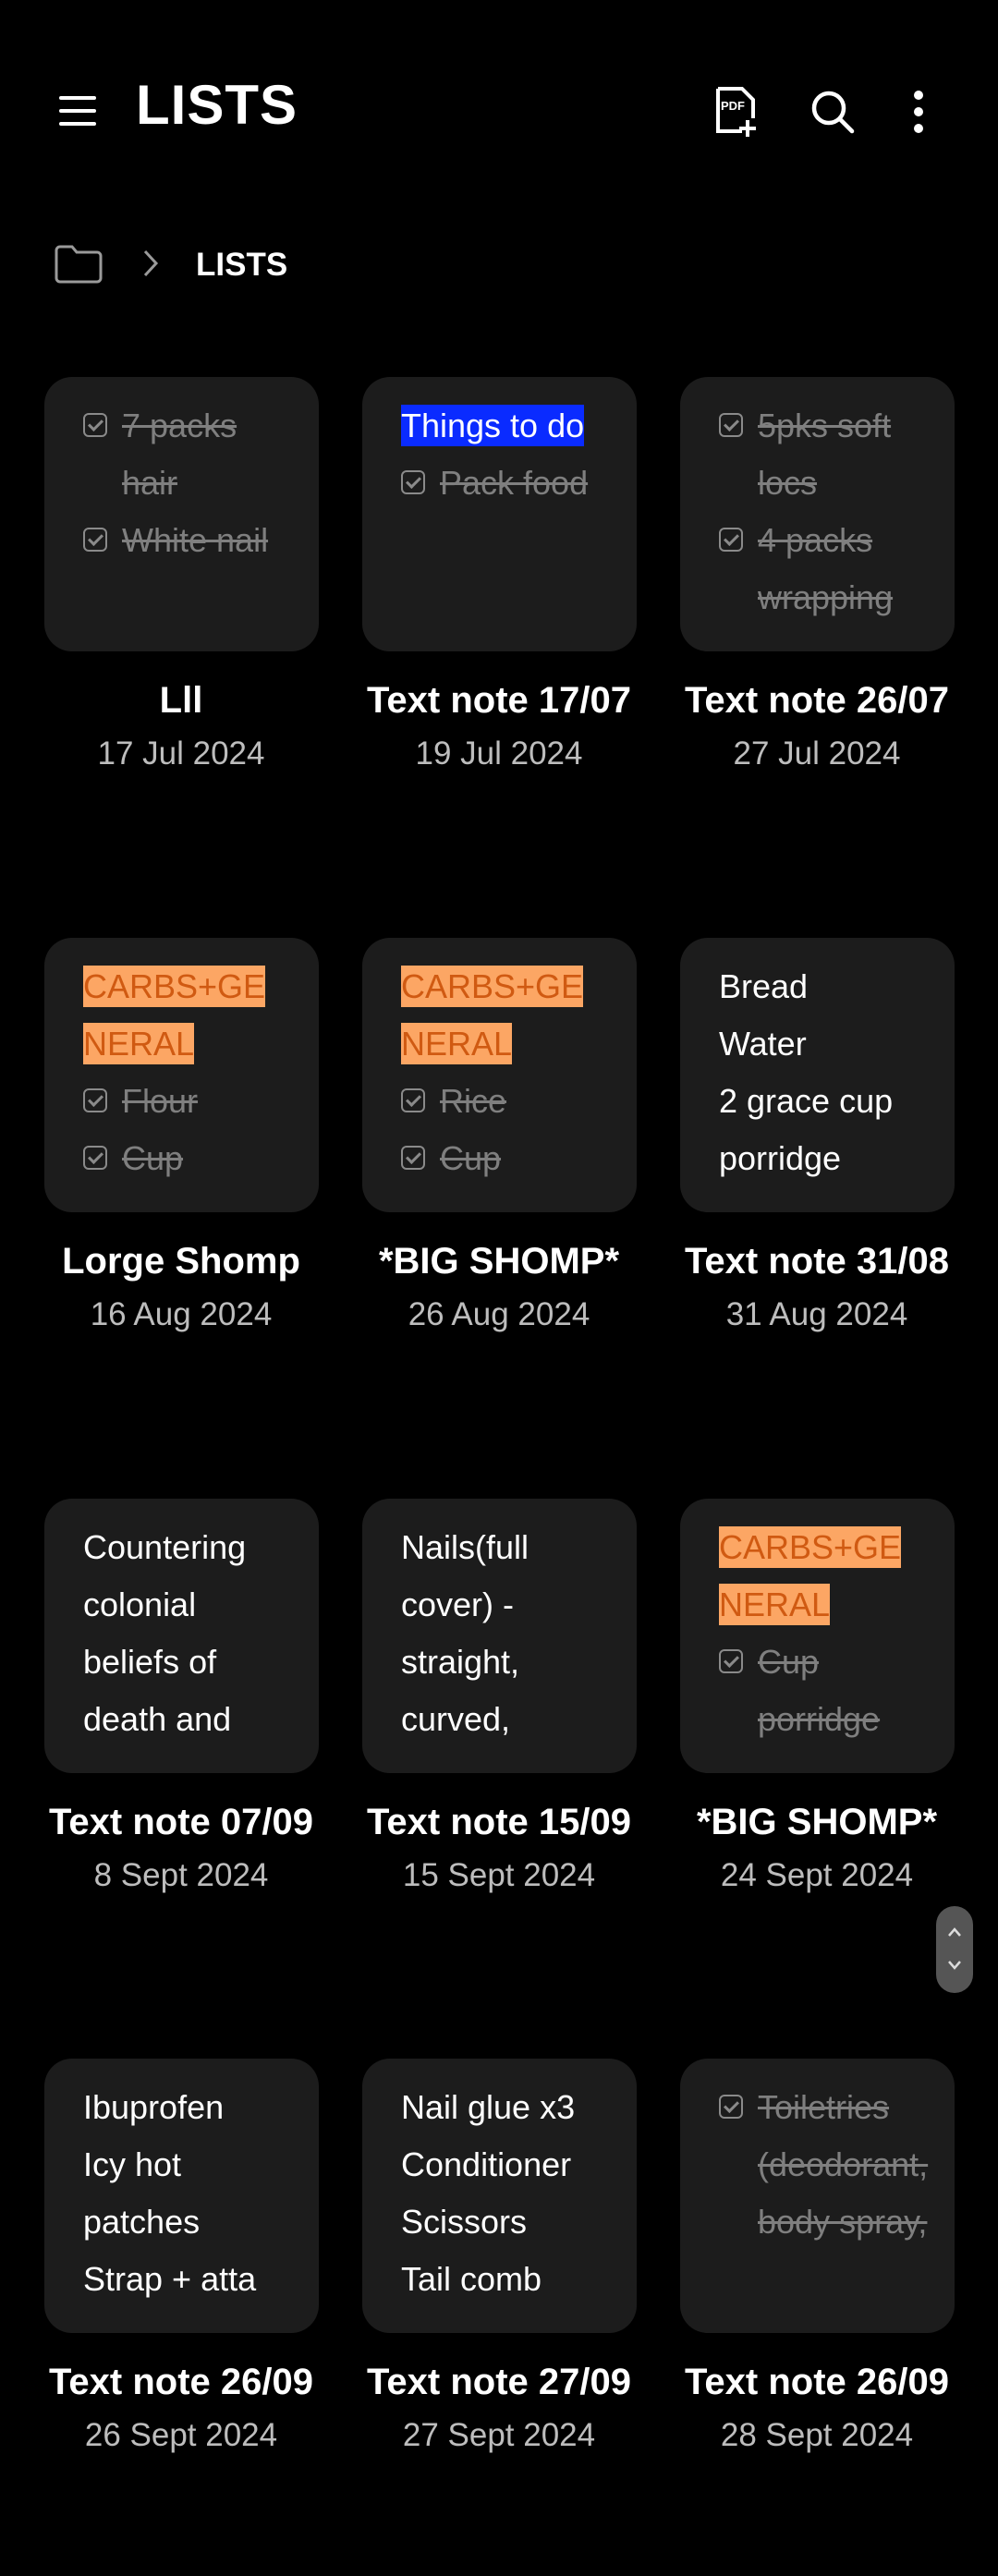 The height and width of the screenshot is (2576, 998). Describe the element at coordinates (823, 511) in the screenshot. I see `note-preview: 5pks soft locs 4 packs wrapping` at that location.